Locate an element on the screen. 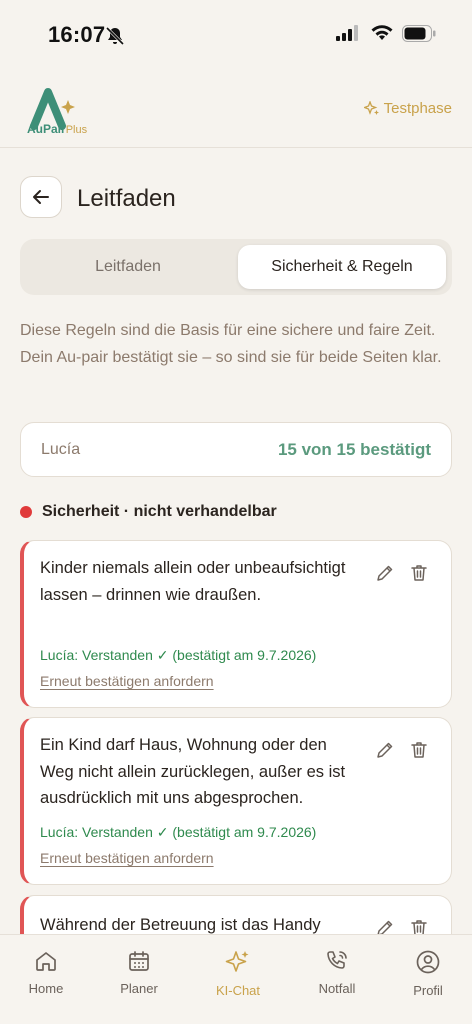 The width and height of the screenshot is (472, 1024). segmented-control: Leitfaden Sicherheit & Regeln is located at coordinates (236, 267).